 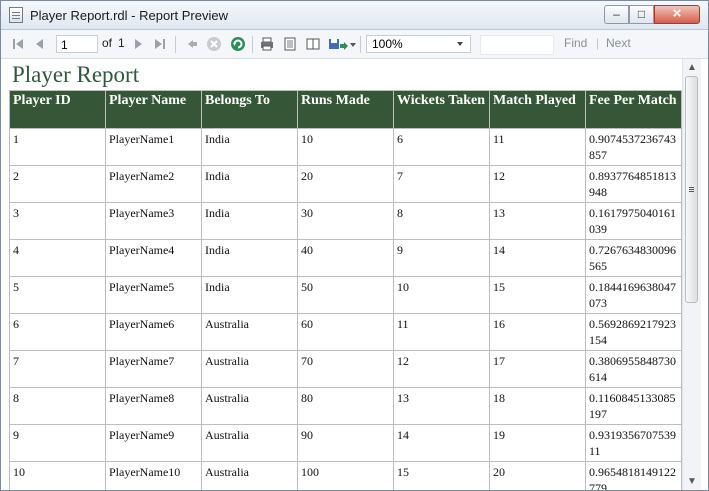 What do you see at coordinates (633, 406) in the screenshot?
I see `table-cell: 0.1160845133085197` at bounding box center [633, 406].